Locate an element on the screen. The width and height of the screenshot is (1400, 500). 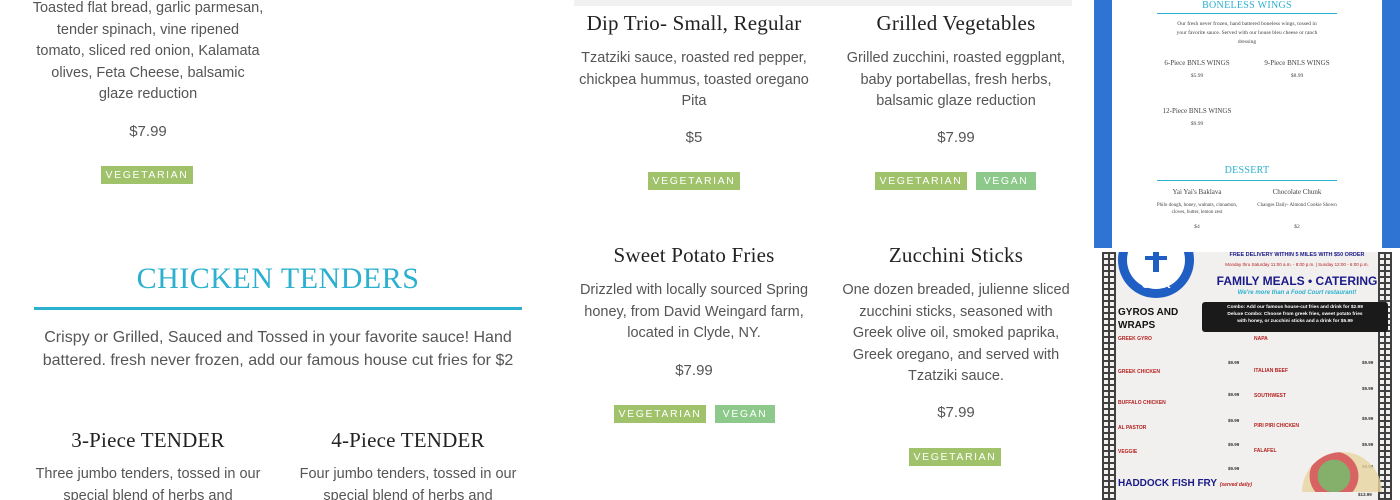
food-photo is located at coordinates (1342, 472).